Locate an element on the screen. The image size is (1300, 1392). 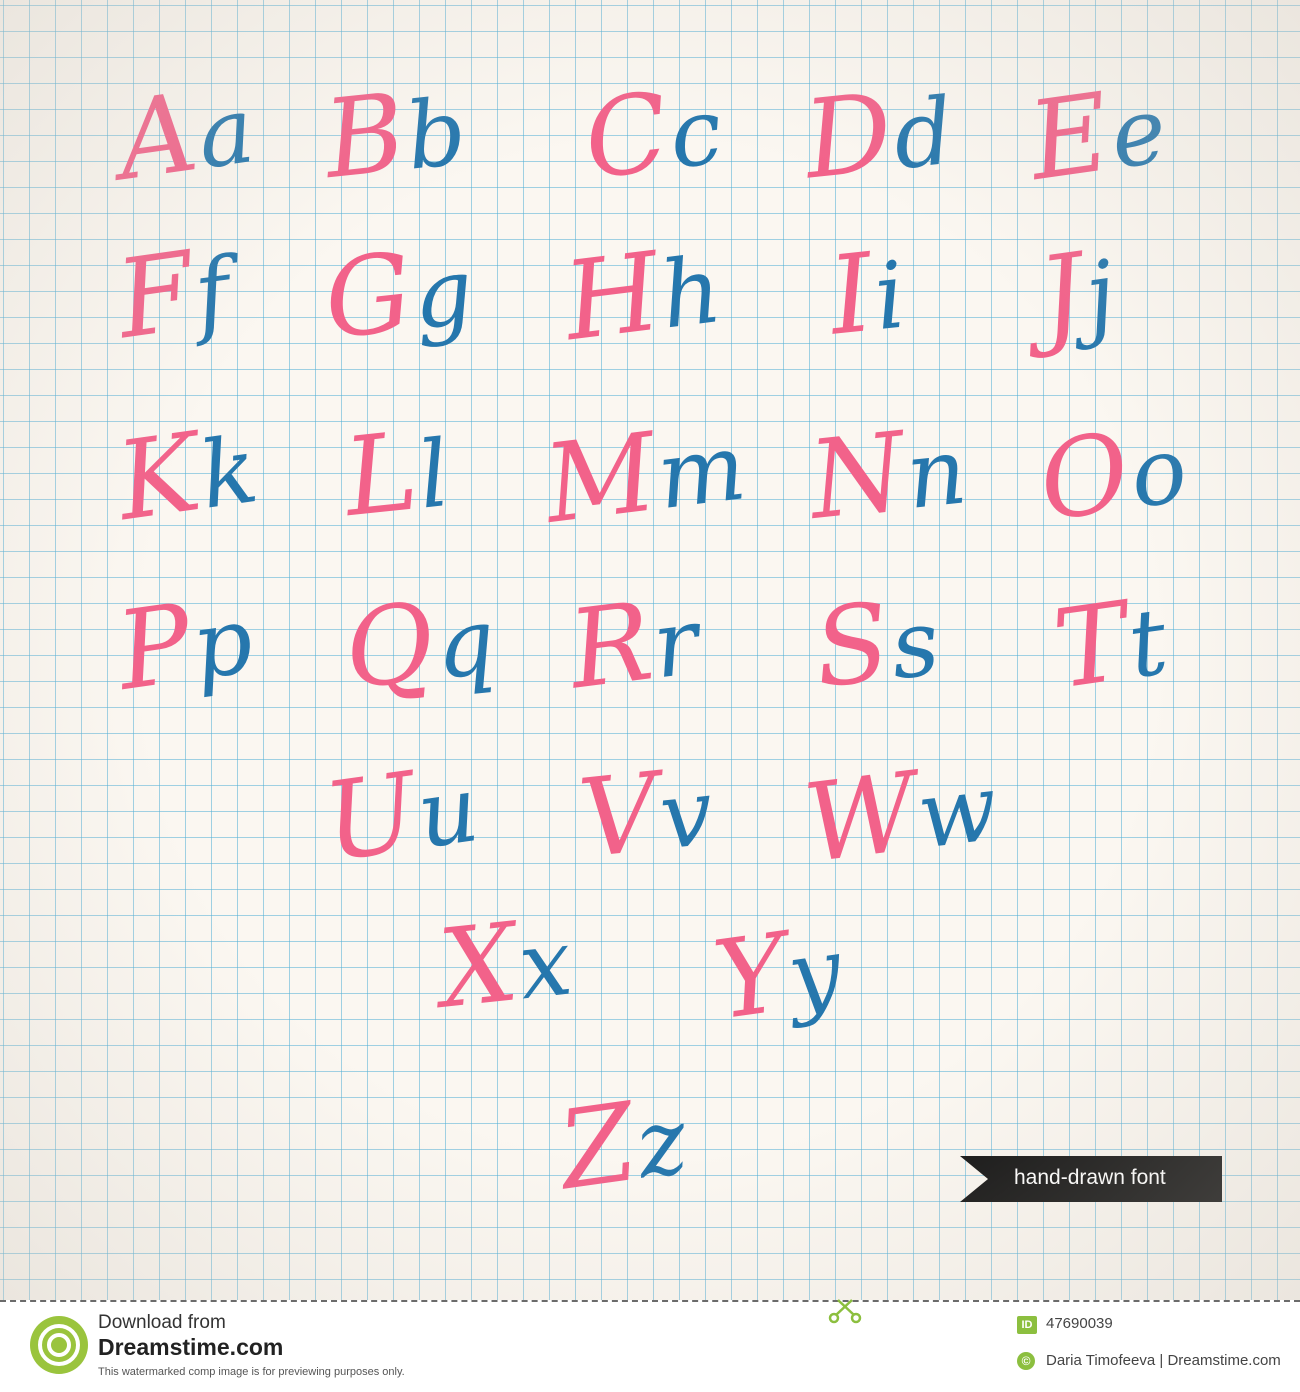
lowercase-letter: g is located at coordinates (444, 294).